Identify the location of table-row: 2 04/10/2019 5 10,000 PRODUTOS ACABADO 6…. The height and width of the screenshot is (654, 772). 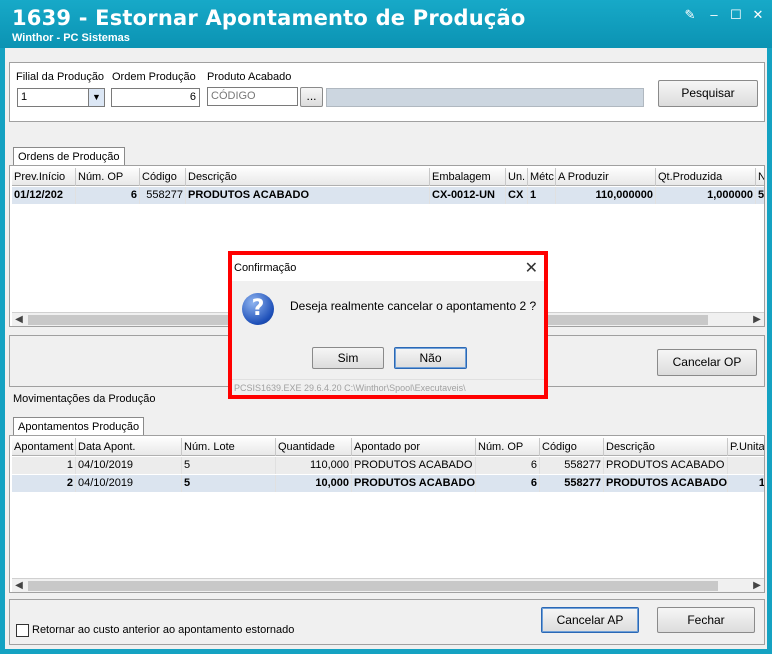
(388, 483).